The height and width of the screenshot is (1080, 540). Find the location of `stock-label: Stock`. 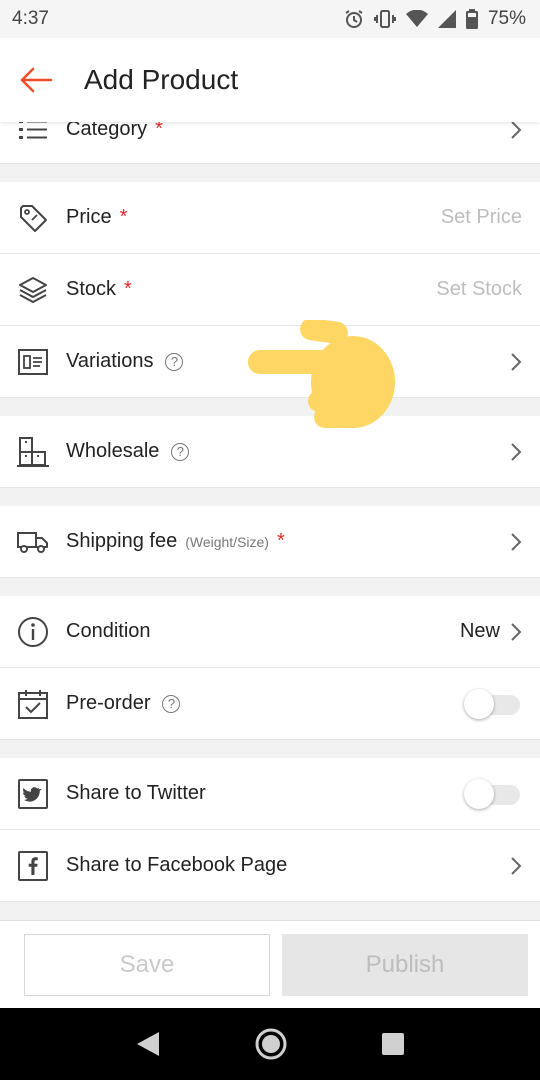

stock-label: Stock is located at coordinates (91, 289).